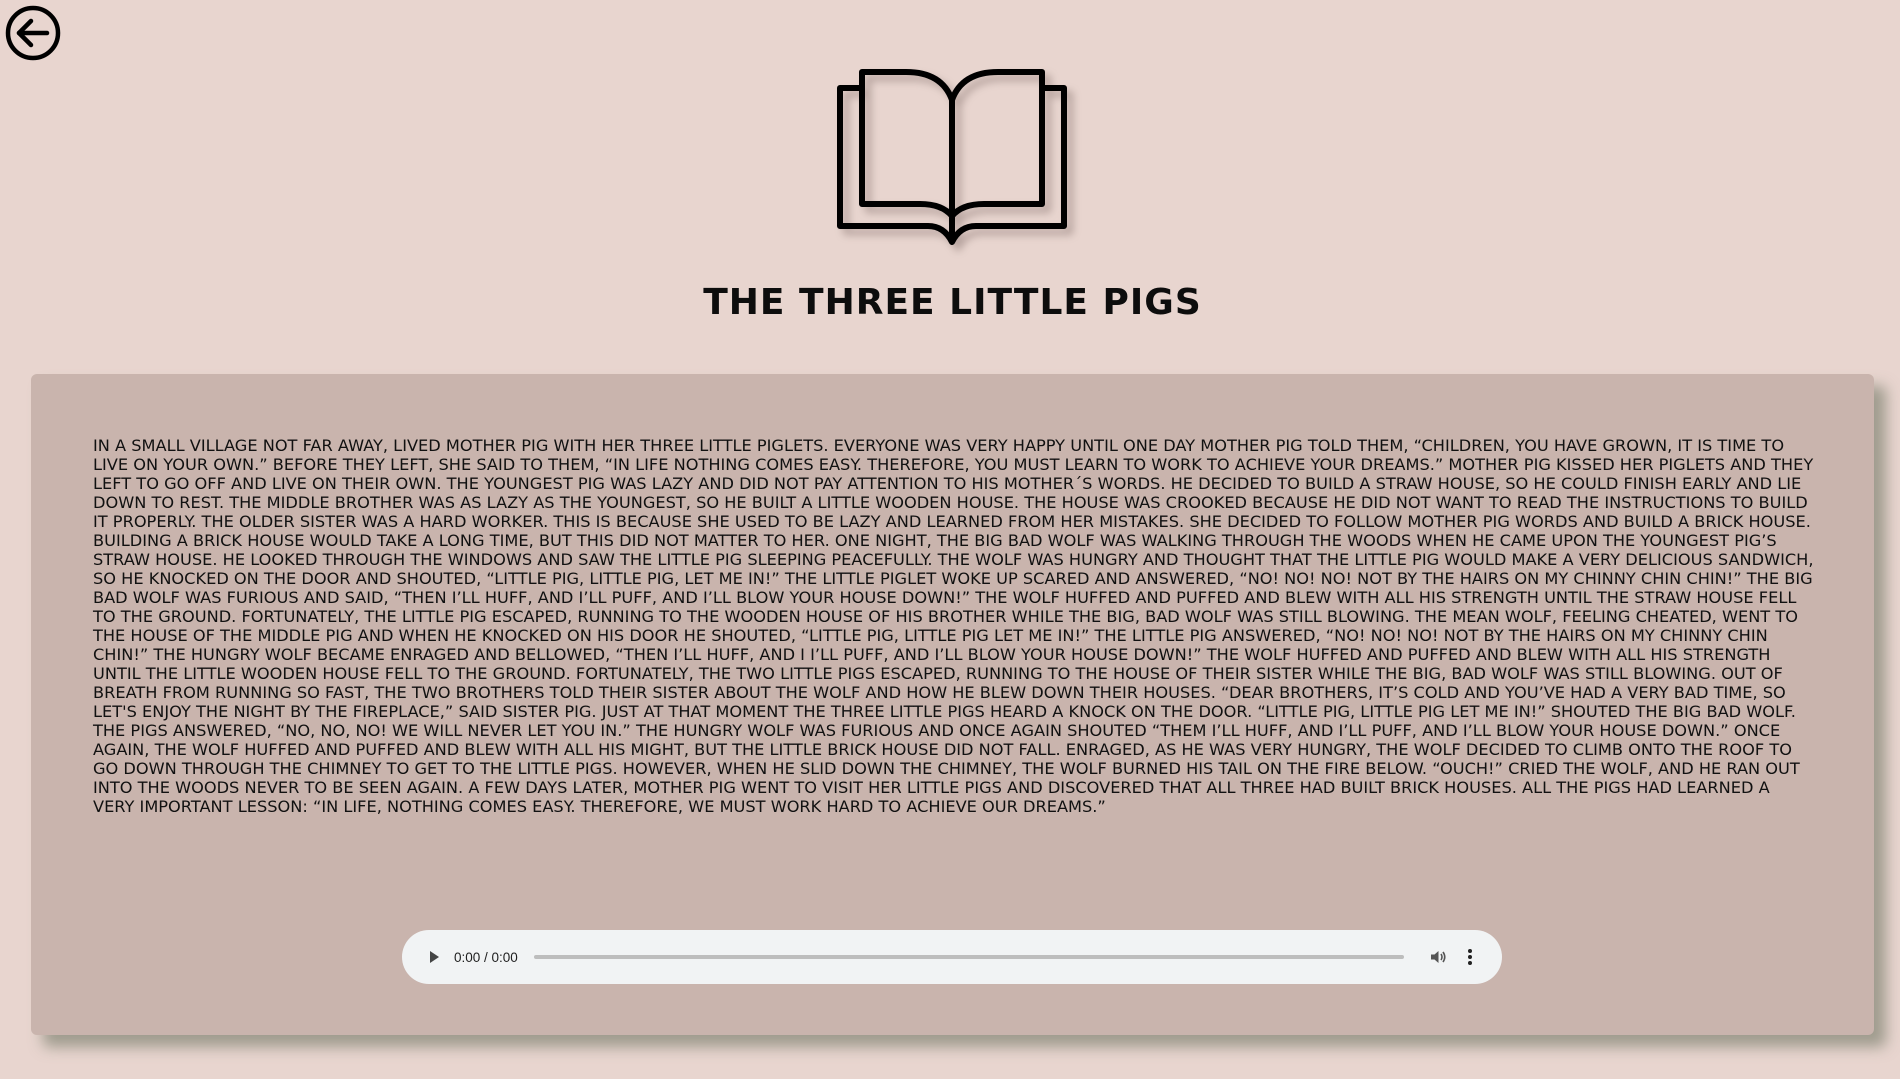  Describe the element at coordinates (486, 957) in the screenshot. I see `time-display: 0:00 / 0:00` at that location.